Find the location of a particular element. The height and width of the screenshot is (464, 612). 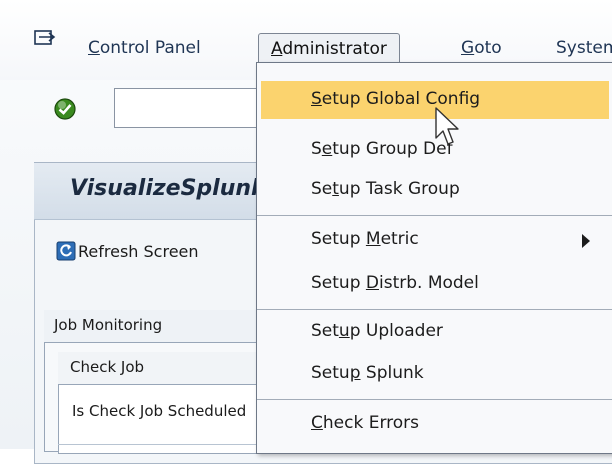

command-field is located at coordinates (194, 108).